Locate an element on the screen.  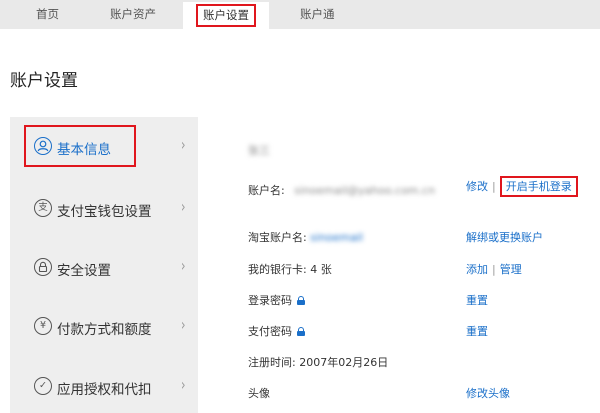
account-actions: 修改 | 开启手机登录 is located at coordinates (522, 186).